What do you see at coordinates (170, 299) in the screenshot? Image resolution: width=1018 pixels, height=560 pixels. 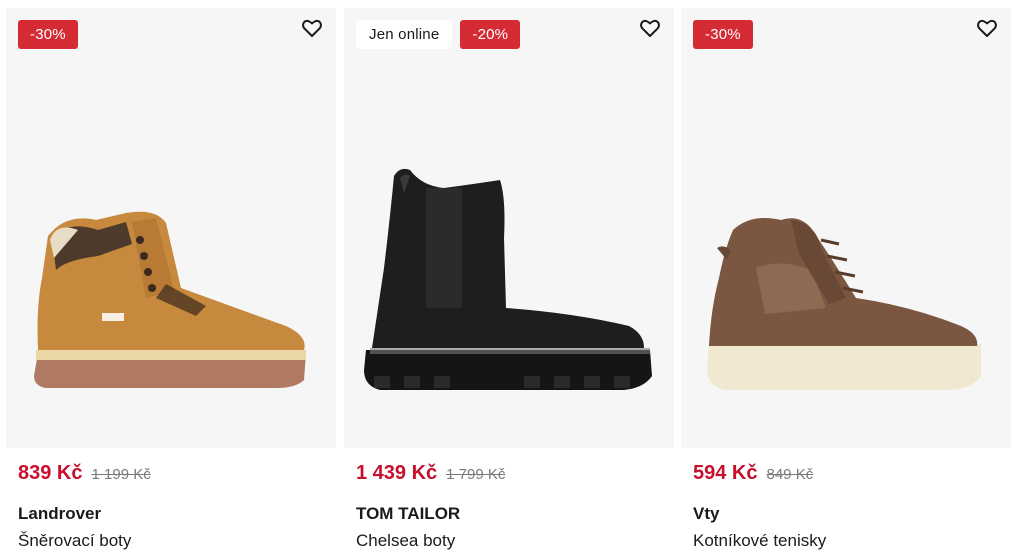 I see `product-image-tan-boot` at bounding box center [170, 299].